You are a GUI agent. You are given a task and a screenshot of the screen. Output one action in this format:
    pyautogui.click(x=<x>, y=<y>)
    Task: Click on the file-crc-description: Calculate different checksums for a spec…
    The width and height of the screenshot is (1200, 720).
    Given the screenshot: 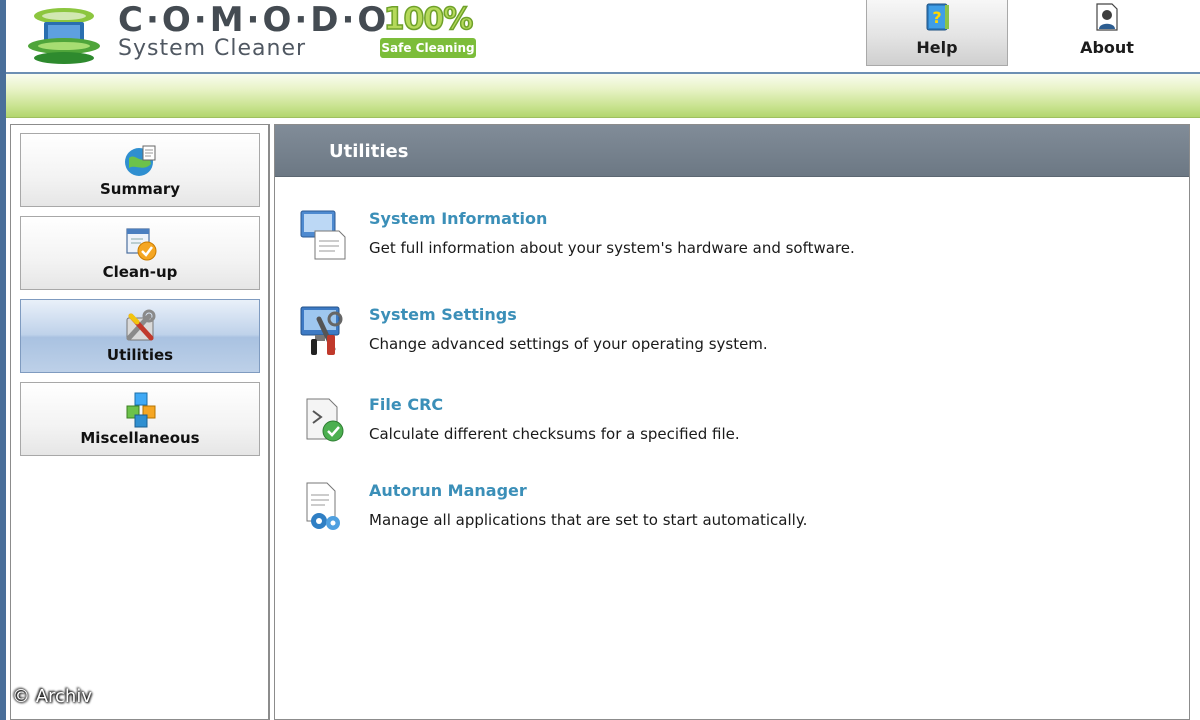 What is the action you would take?
    pyautogui.click(x=554, y=434)
    